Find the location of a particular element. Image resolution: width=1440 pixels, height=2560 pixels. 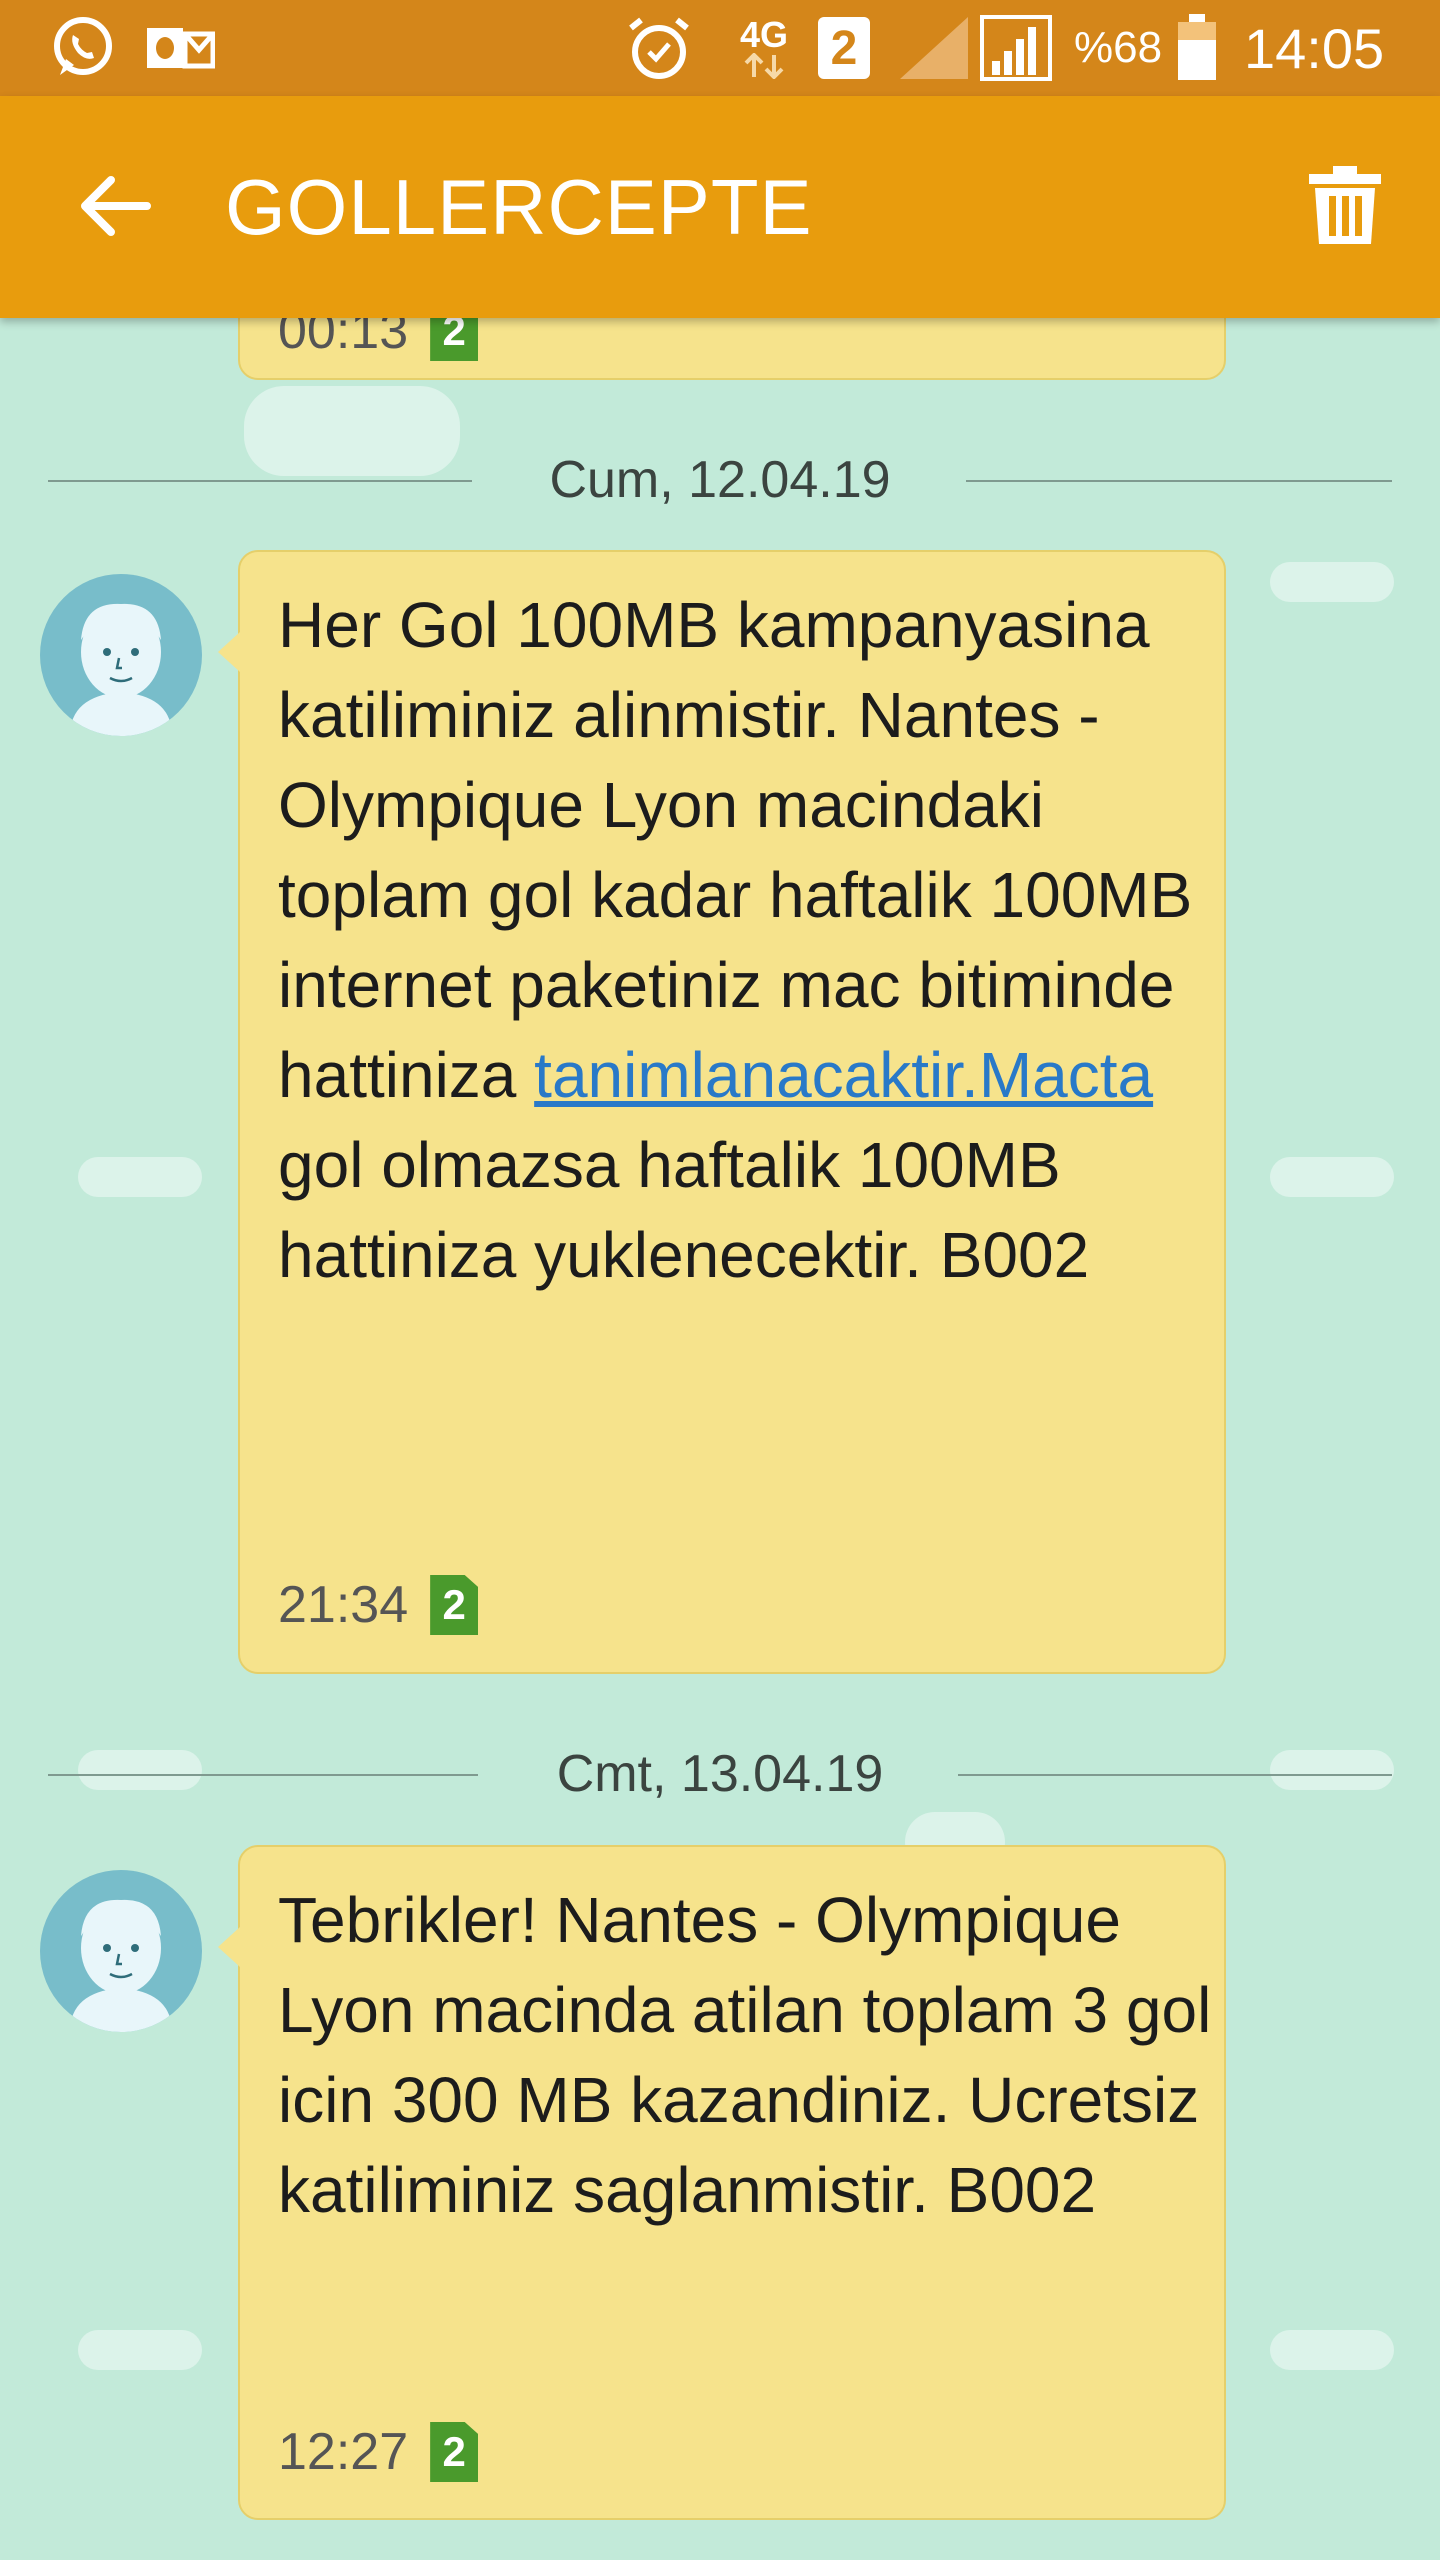

alarm-icon is located at coordinates (659, 48).